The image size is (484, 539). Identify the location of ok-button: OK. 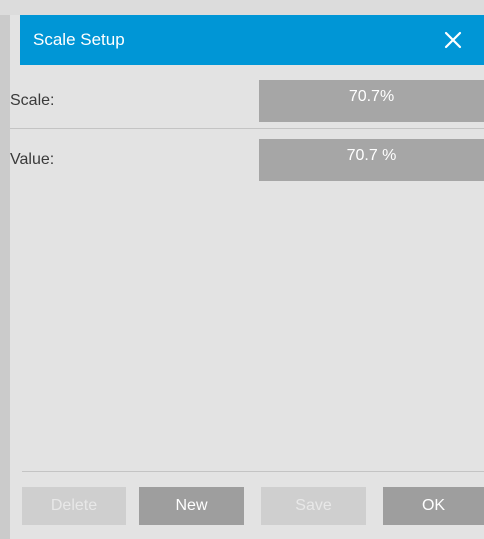
(433, 506).